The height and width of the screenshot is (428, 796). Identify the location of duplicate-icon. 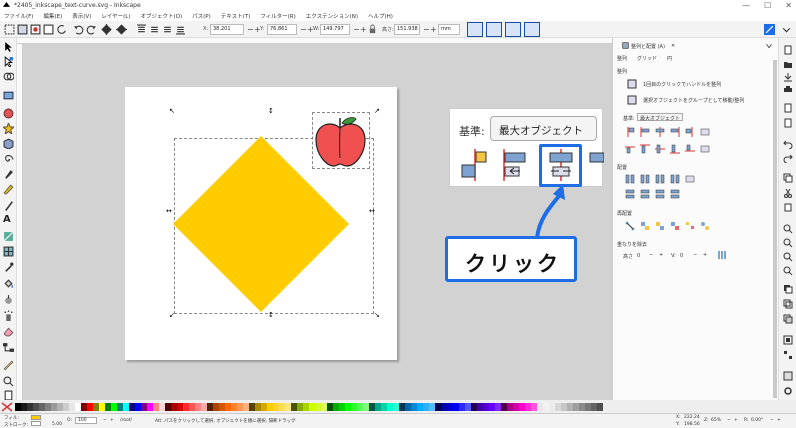
(788, 289).